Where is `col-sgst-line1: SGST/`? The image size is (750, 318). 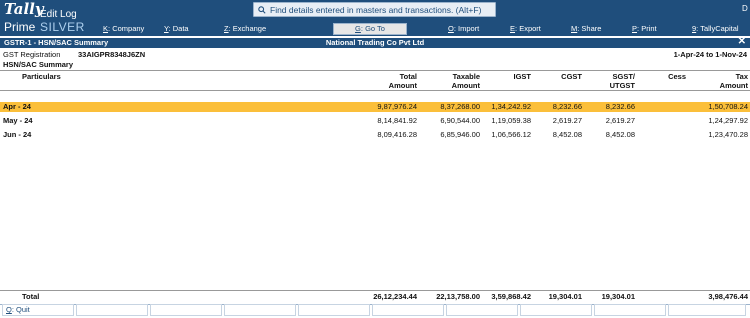 col-sgst-line1: SGST/ is located at coordinates (623, 76).